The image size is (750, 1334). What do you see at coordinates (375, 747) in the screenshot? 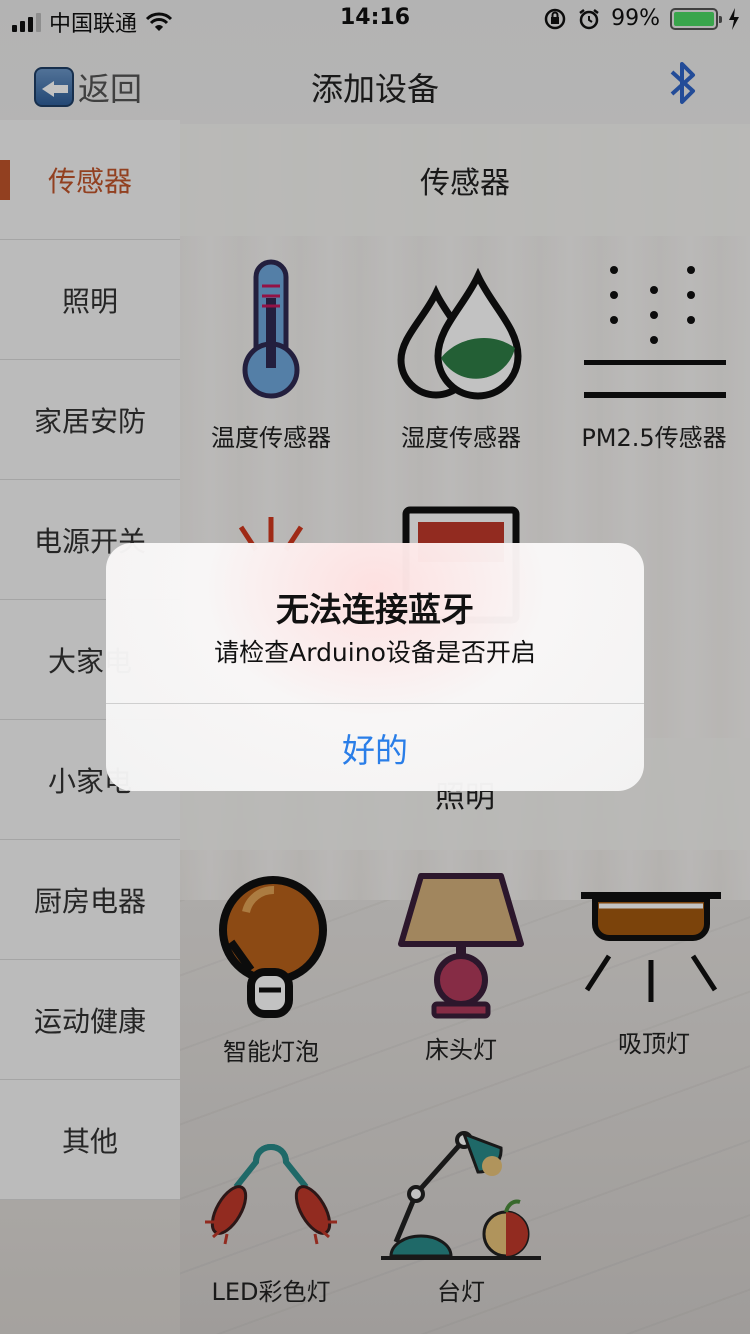
I see `ok-button: 好的` at bounding box center [375, 747].